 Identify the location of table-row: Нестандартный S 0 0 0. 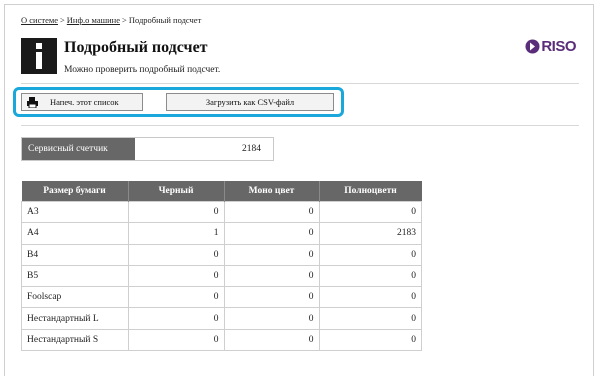
(221, 340).